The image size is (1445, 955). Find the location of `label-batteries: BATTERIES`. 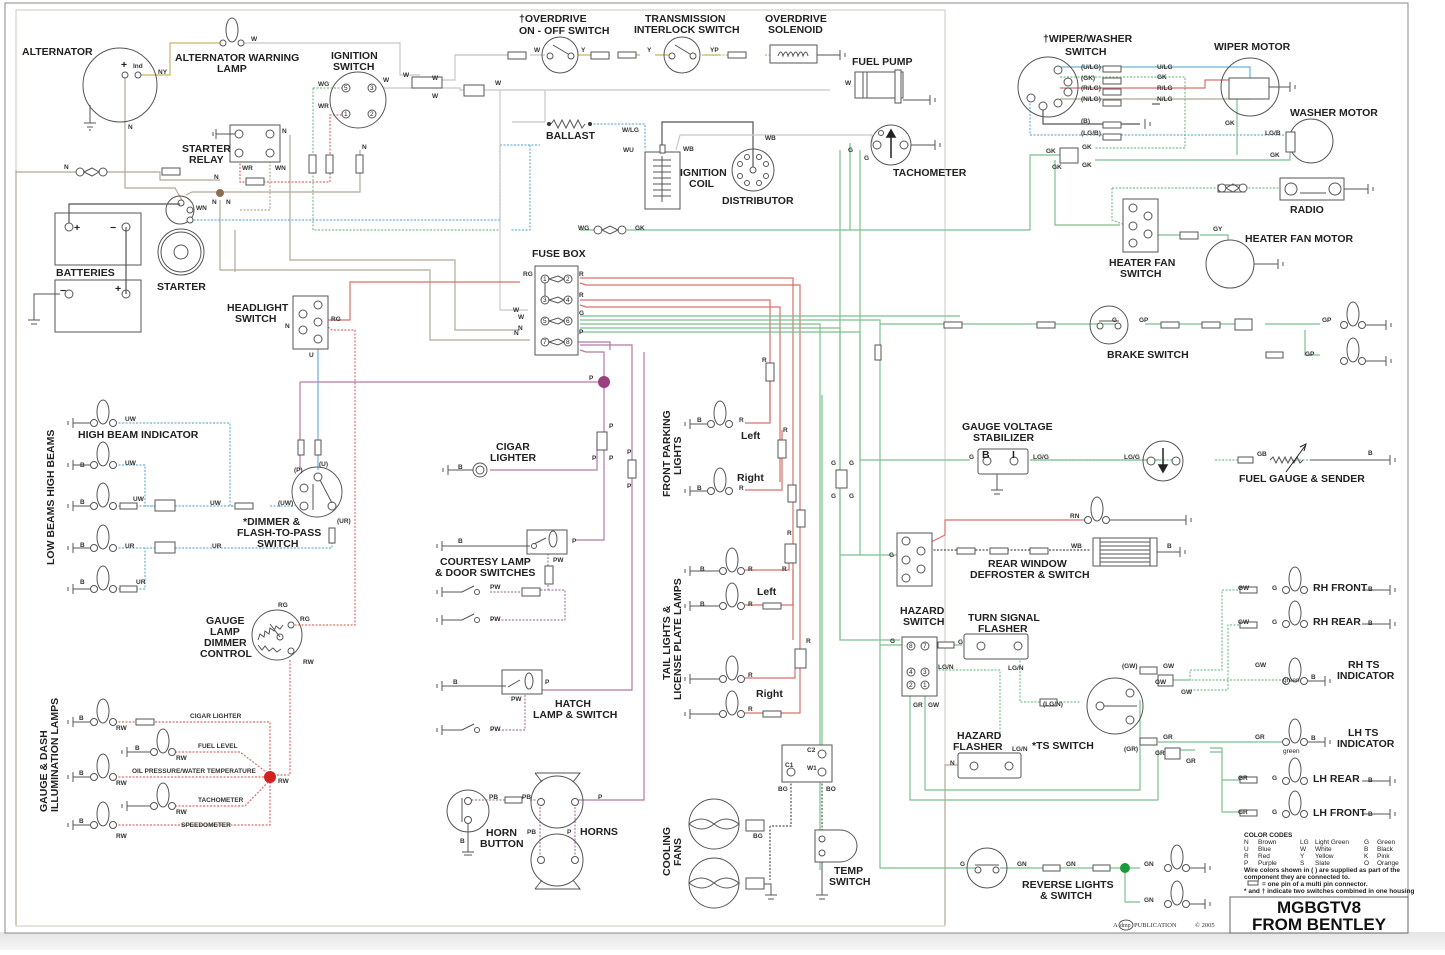

label-batteries: BATTERIES is located at coordinates (85, 273).